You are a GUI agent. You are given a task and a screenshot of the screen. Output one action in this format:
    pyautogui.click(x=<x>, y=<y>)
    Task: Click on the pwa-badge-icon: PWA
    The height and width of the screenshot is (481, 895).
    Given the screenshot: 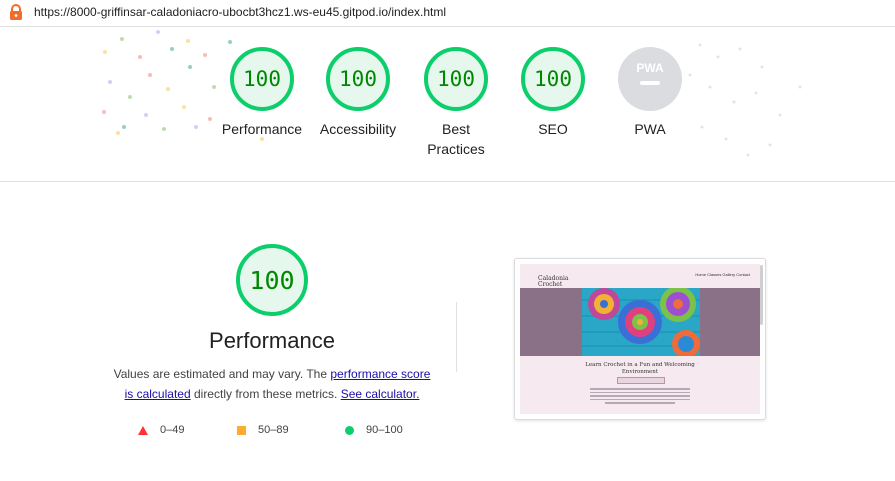 What is the action you would take?
    pyautogui.click(x=650, y=79)
    